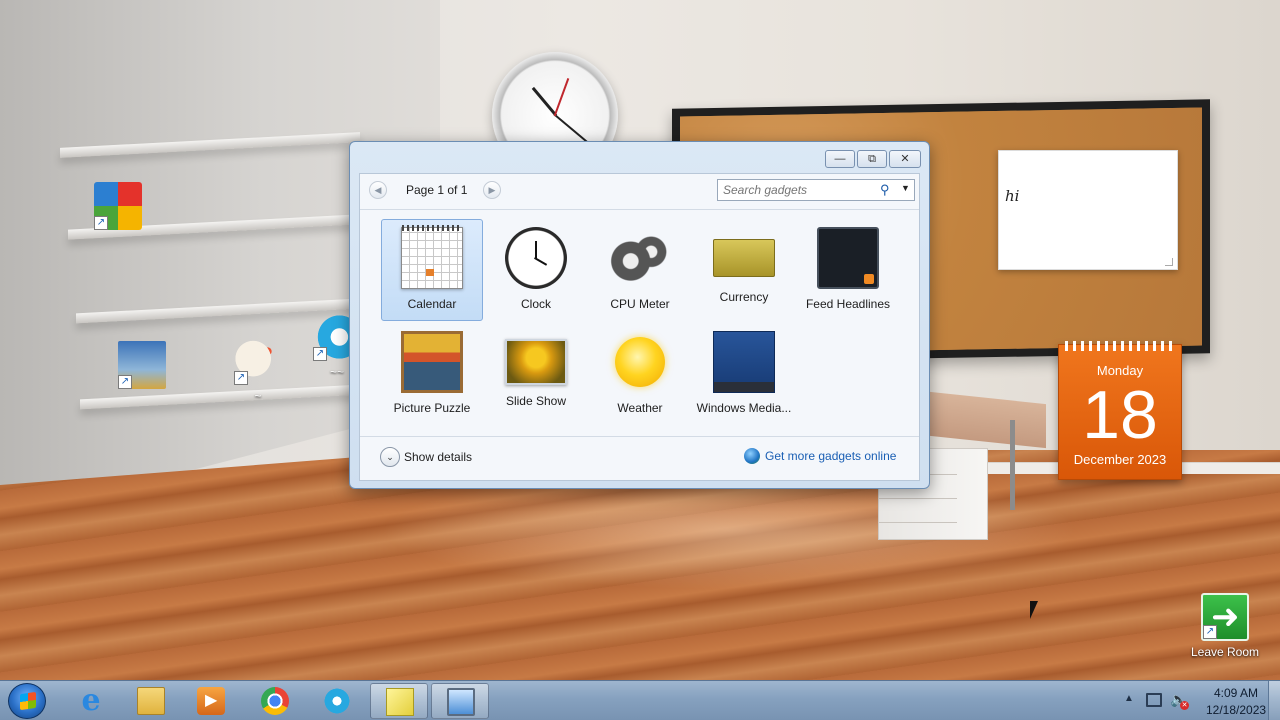 Image resolution: width=1280 pixels, height=720 pixels. I want to click on desktop-icon-leave-room: ↗ Leave Room, so click(1225, 626).